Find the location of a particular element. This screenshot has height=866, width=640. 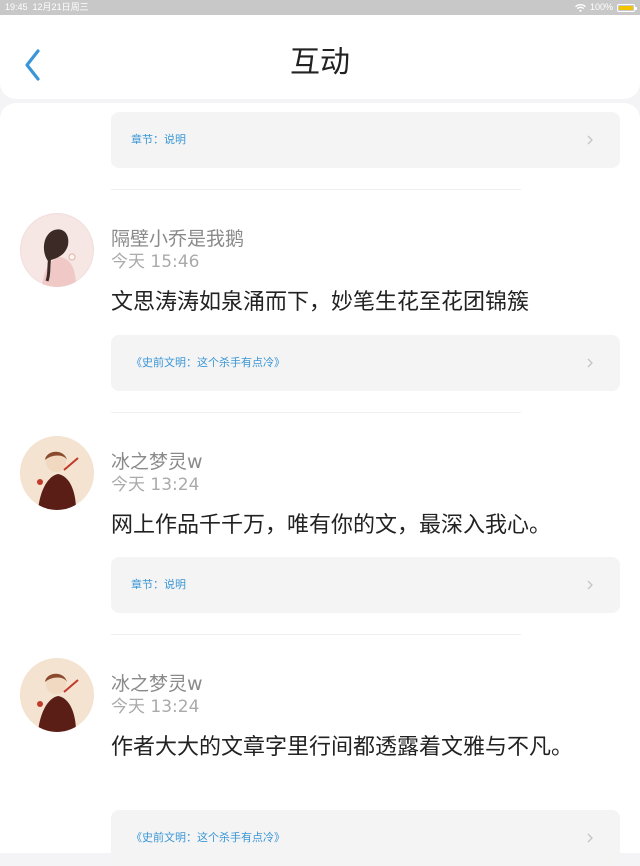

battery-icon is located at coordinates (627, 7).